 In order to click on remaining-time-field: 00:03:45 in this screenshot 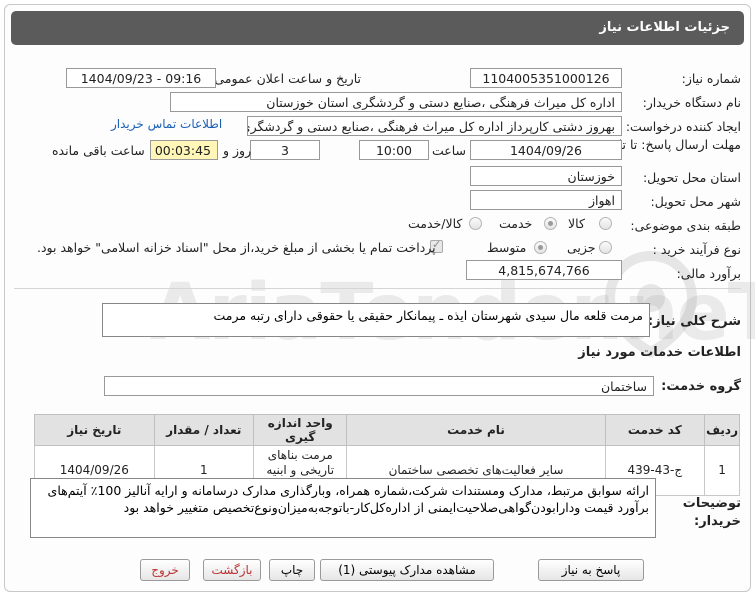, I will do `click(184, 150)`.